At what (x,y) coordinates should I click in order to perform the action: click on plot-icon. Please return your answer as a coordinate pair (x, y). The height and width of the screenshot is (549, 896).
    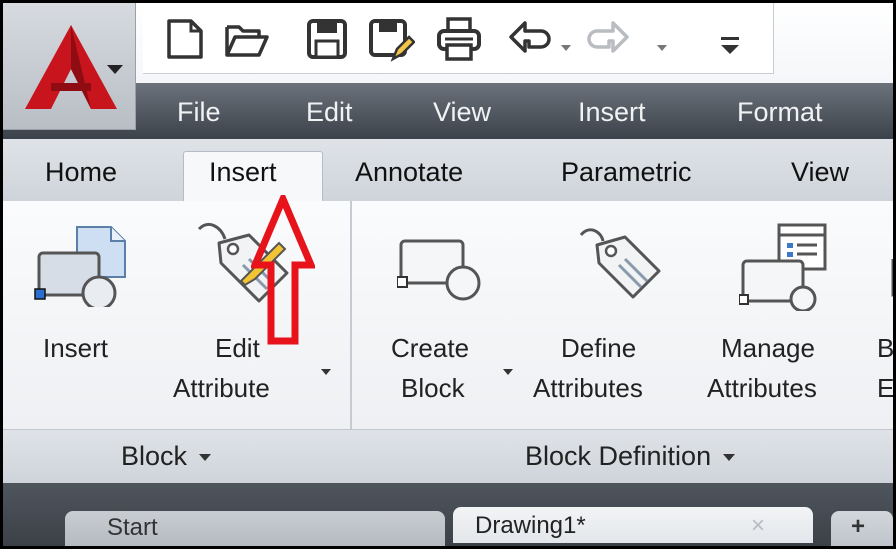
    Looking at the image, I should click on (459, 39).